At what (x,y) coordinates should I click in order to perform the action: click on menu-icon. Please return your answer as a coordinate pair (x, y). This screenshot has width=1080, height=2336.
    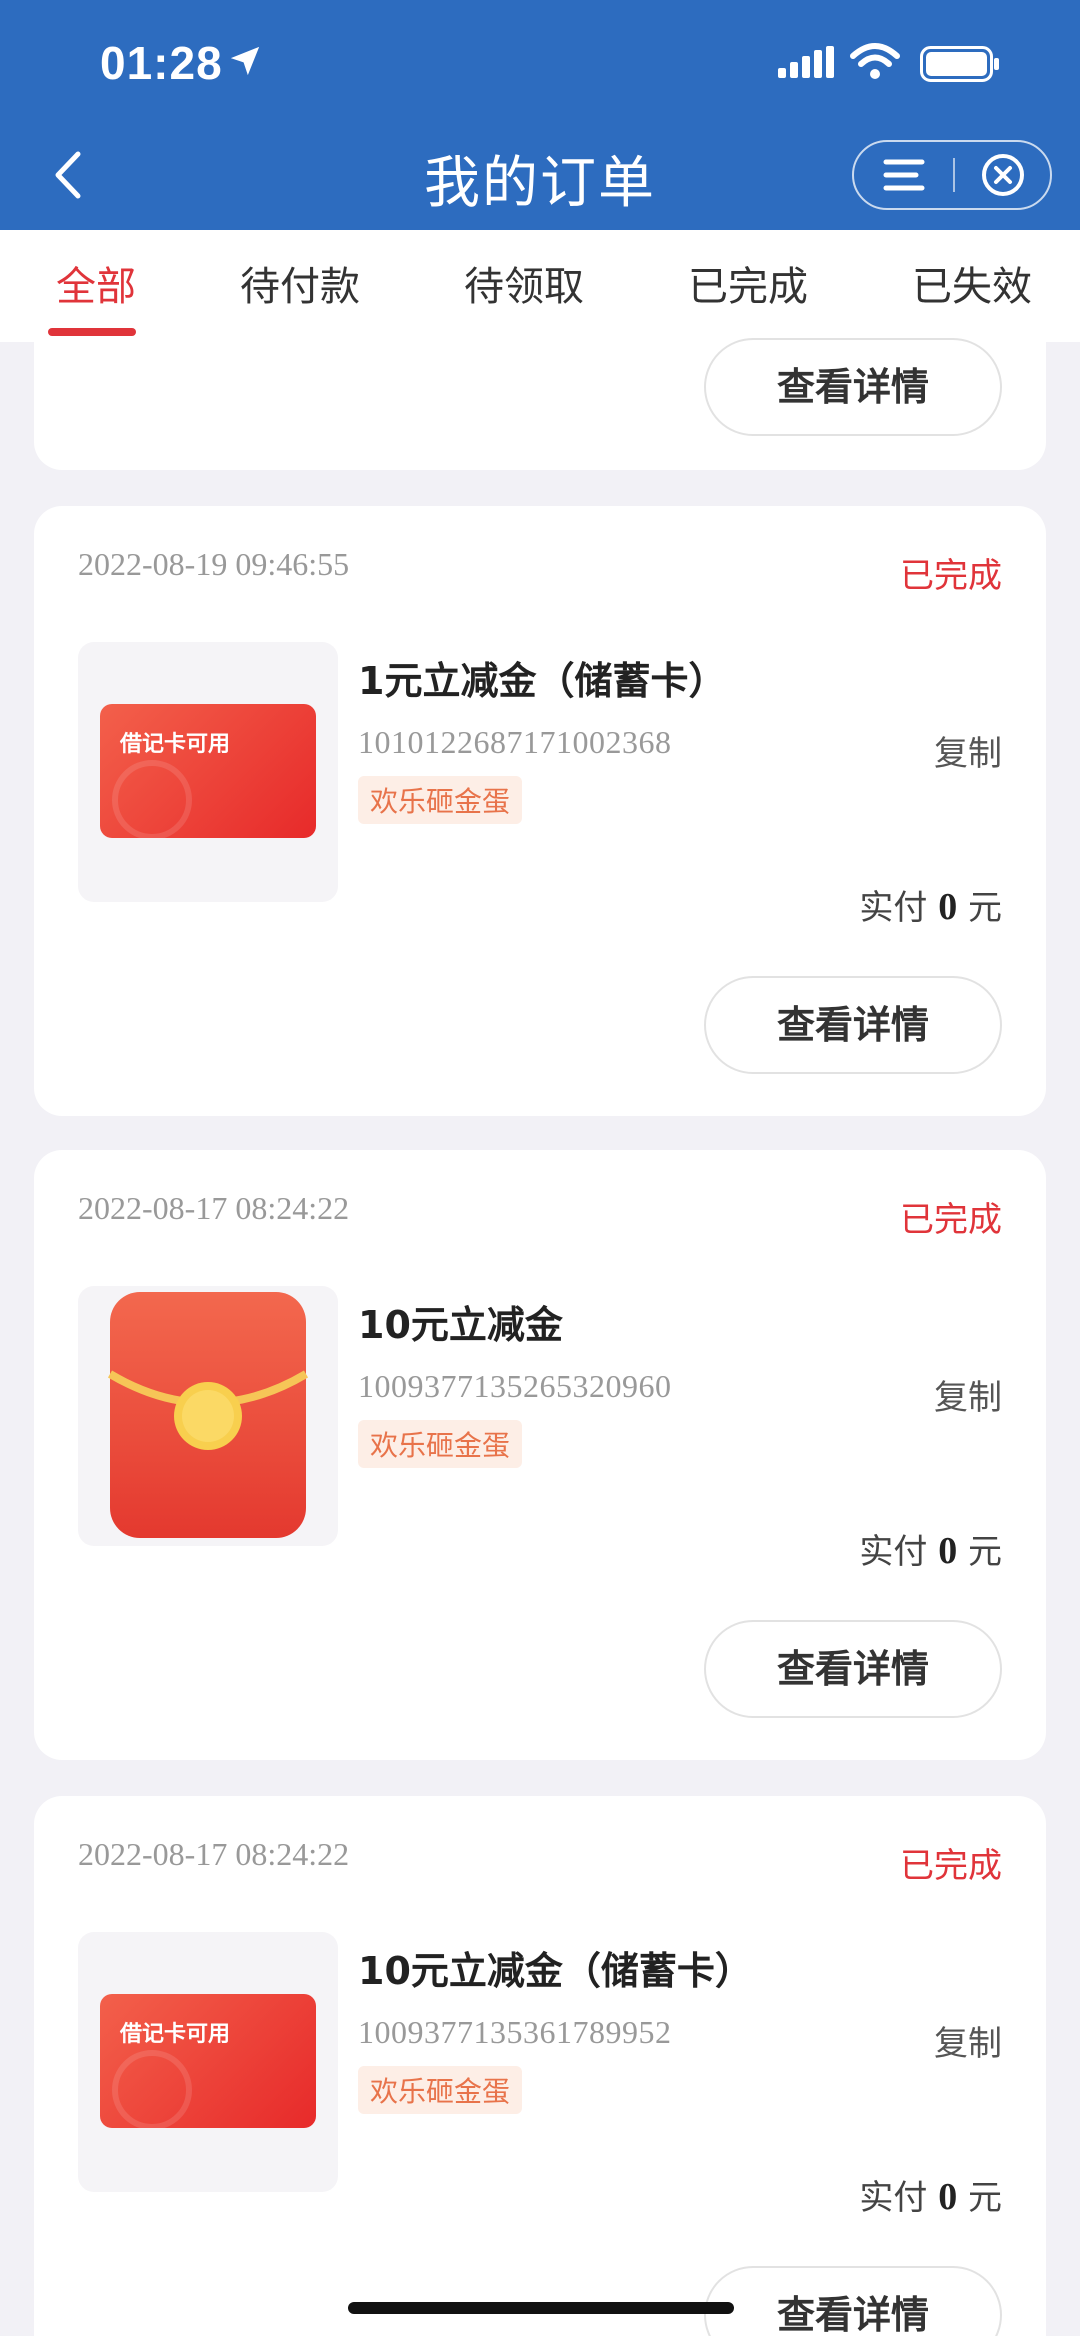
    Looking at the image, I should click on (904, 175).